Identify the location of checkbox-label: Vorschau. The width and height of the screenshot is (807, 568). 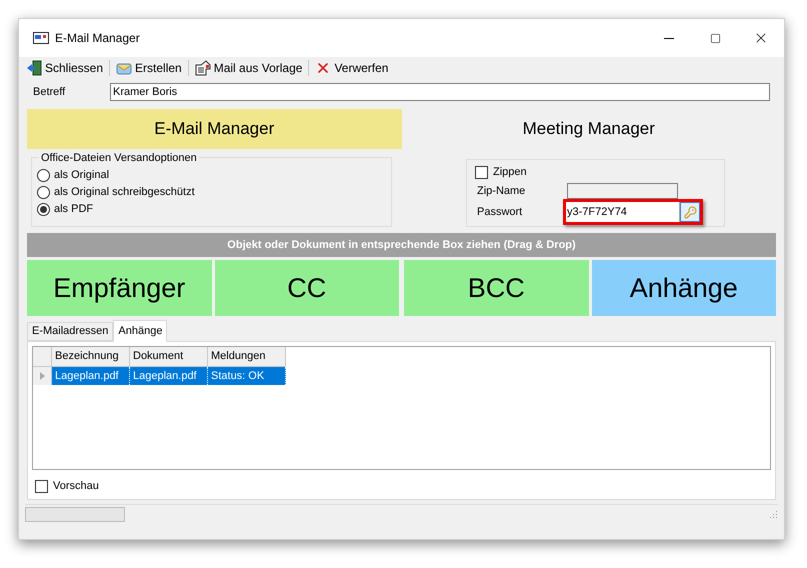
(76, 486).